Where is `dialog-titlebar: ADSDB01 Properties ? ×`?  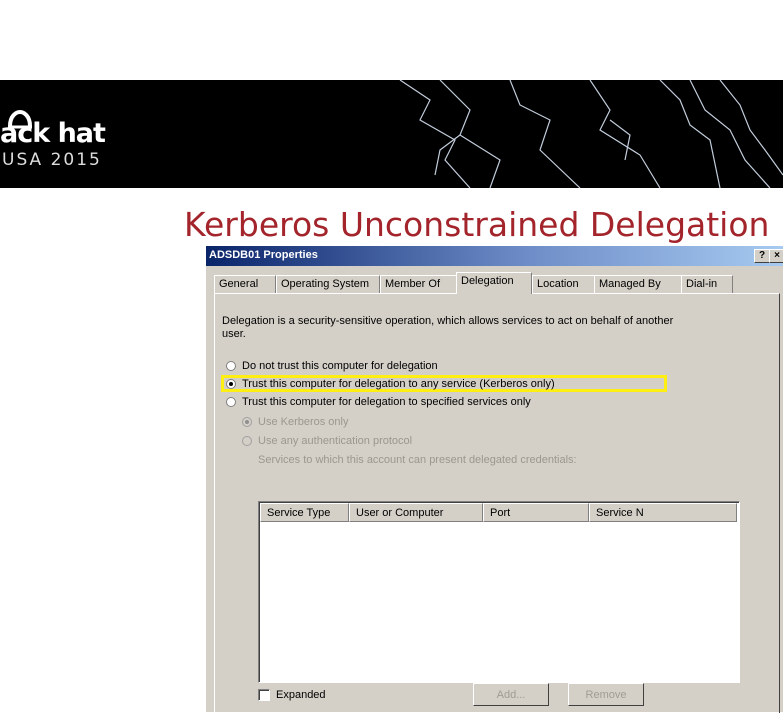 dialog-titlebar: ADSDB01 Properties ? × is located at coordinates (494, 256).